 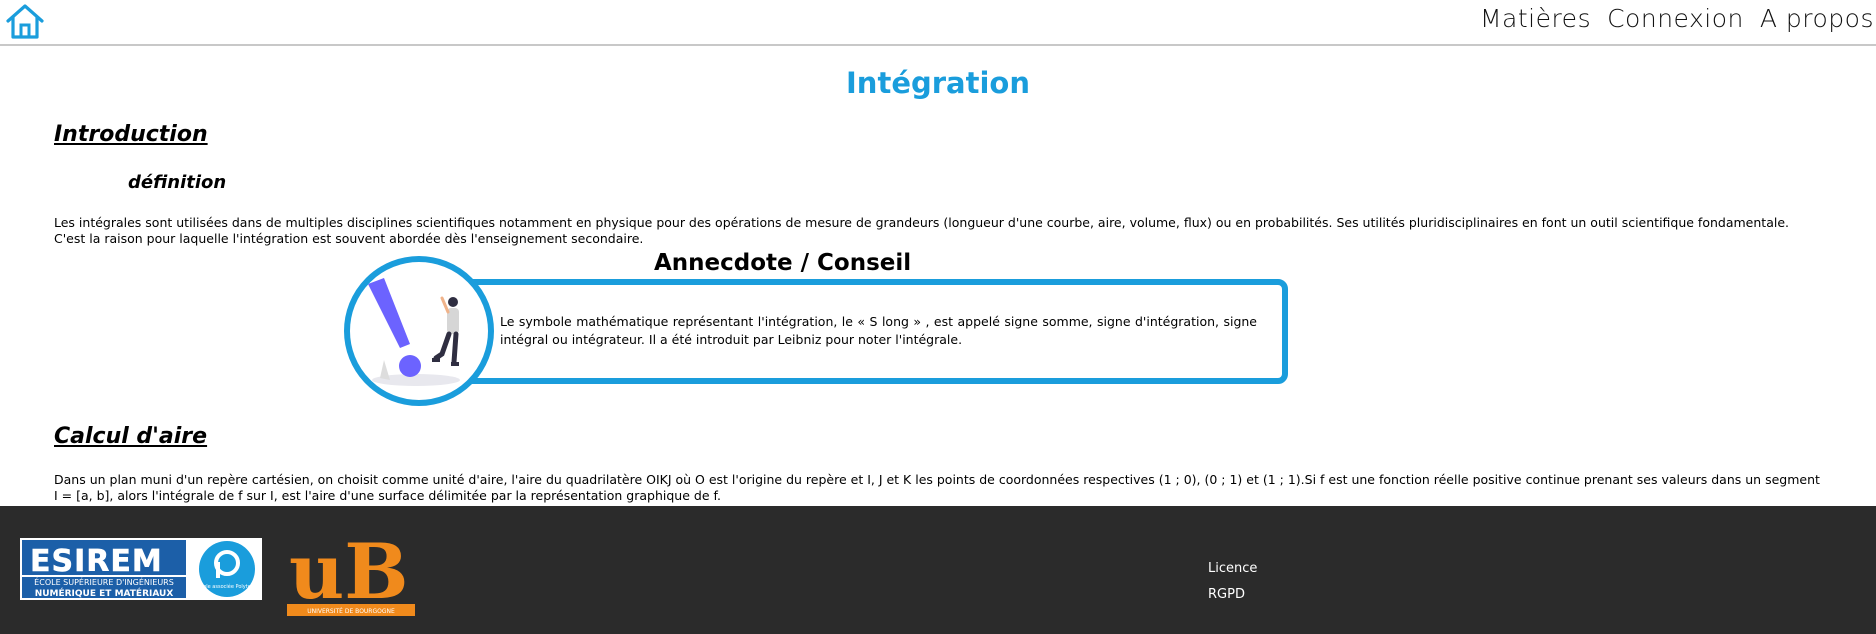 I want to click on esirem-line2: NUMÉRIQUE ET MATÉRIAUX, so click(x=104, y=593).